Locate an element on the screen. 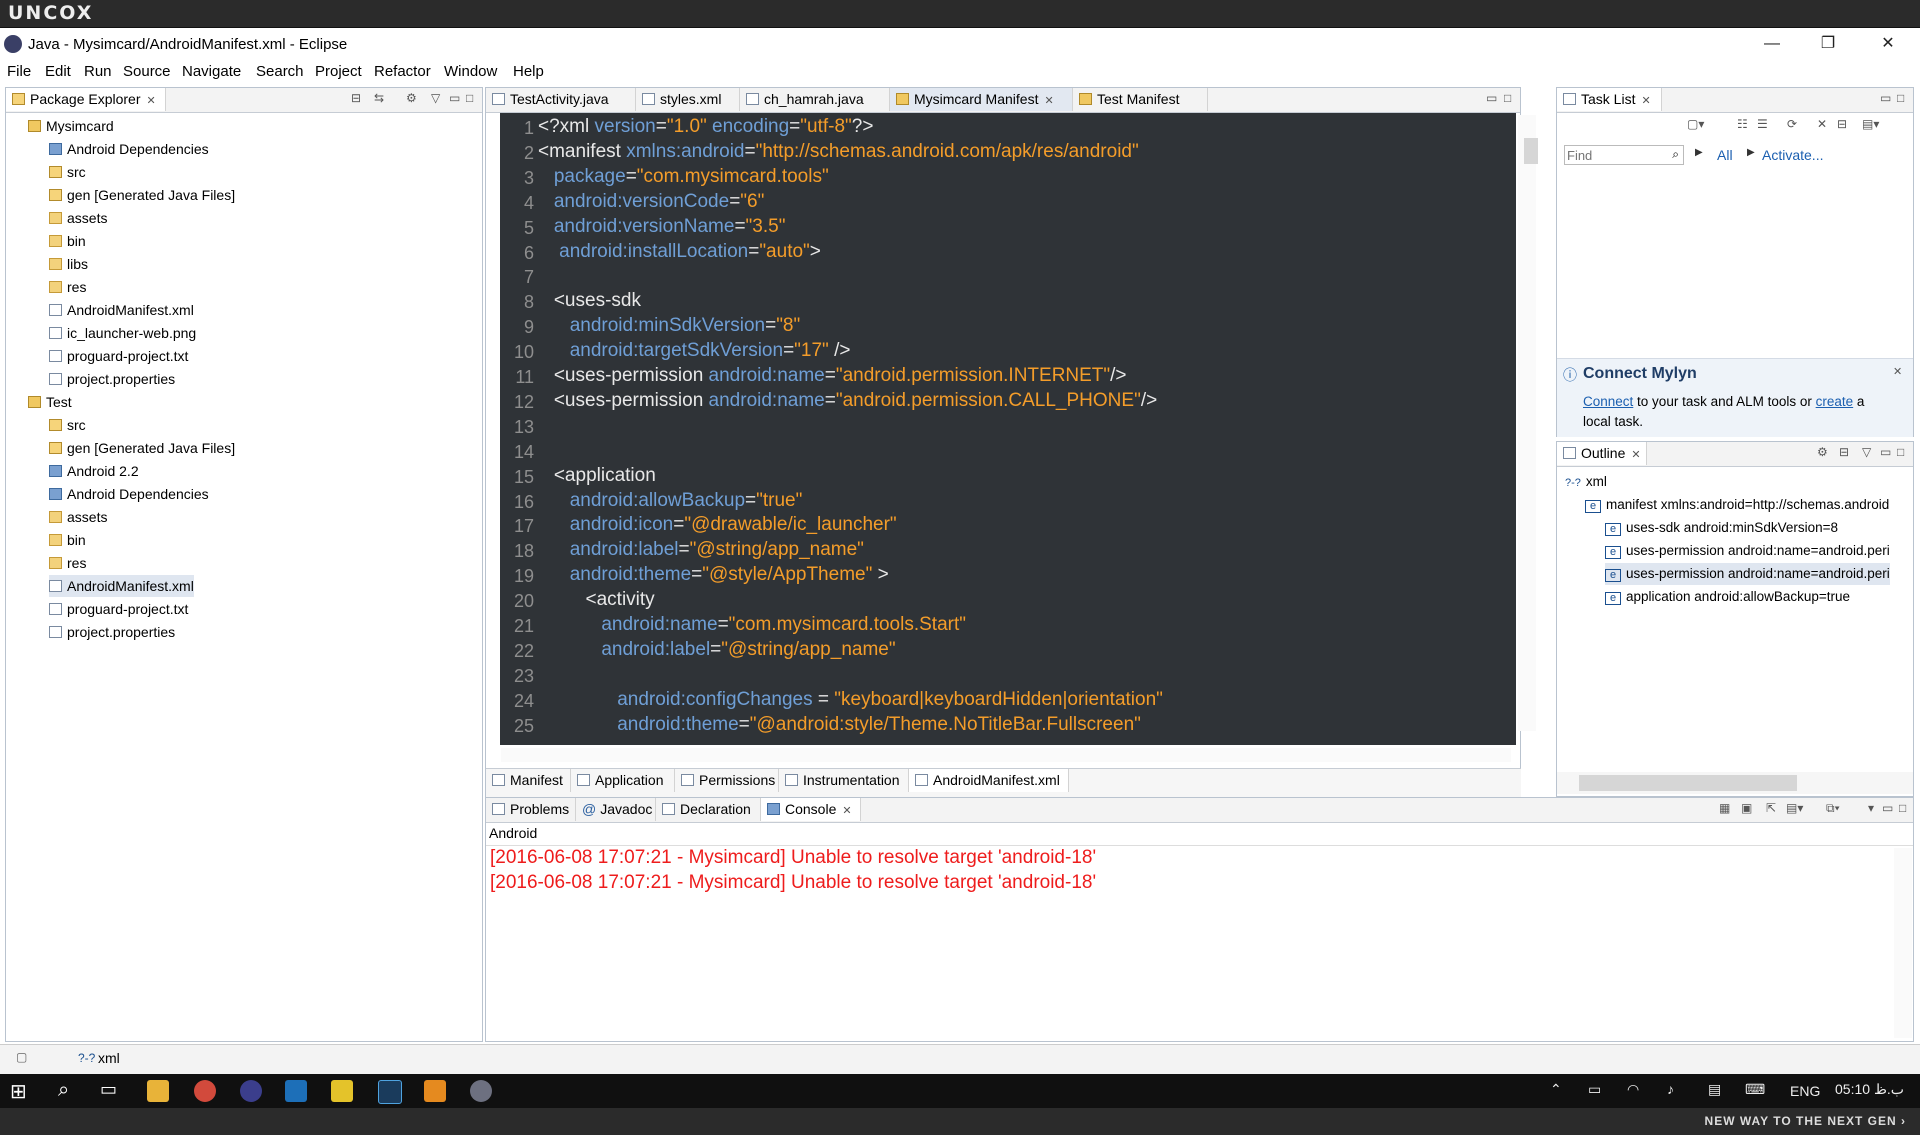 Image resolution: width=1920 pixels, height=1135 pixels. outline-item: ?-? xml is located at coordinates (1586, 482).